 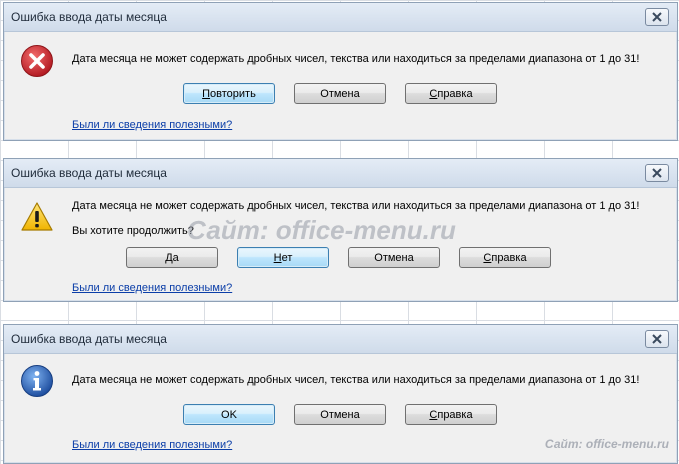 What do you see at coordinates (606, 444) in the screenshot?
I see `watermark-small: Сайт: office-menu.ru` at bounding box center [606, 444].